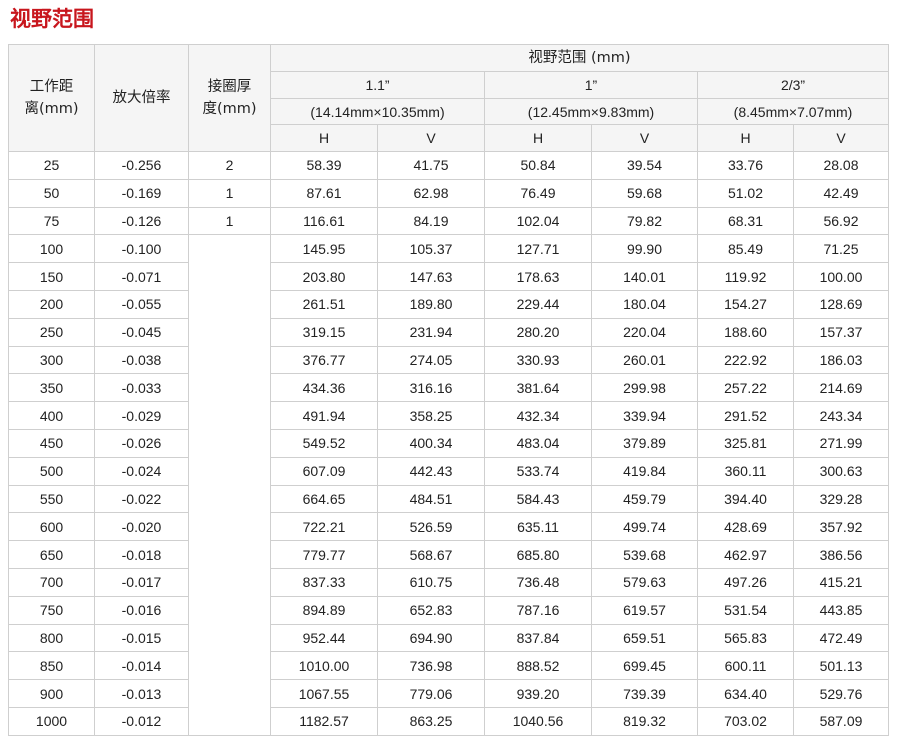  What do you see at coordinates (841, 582) in the screenshot?
I see `cell-v-2-3in: 415.21` at bounding box center [841, 582].